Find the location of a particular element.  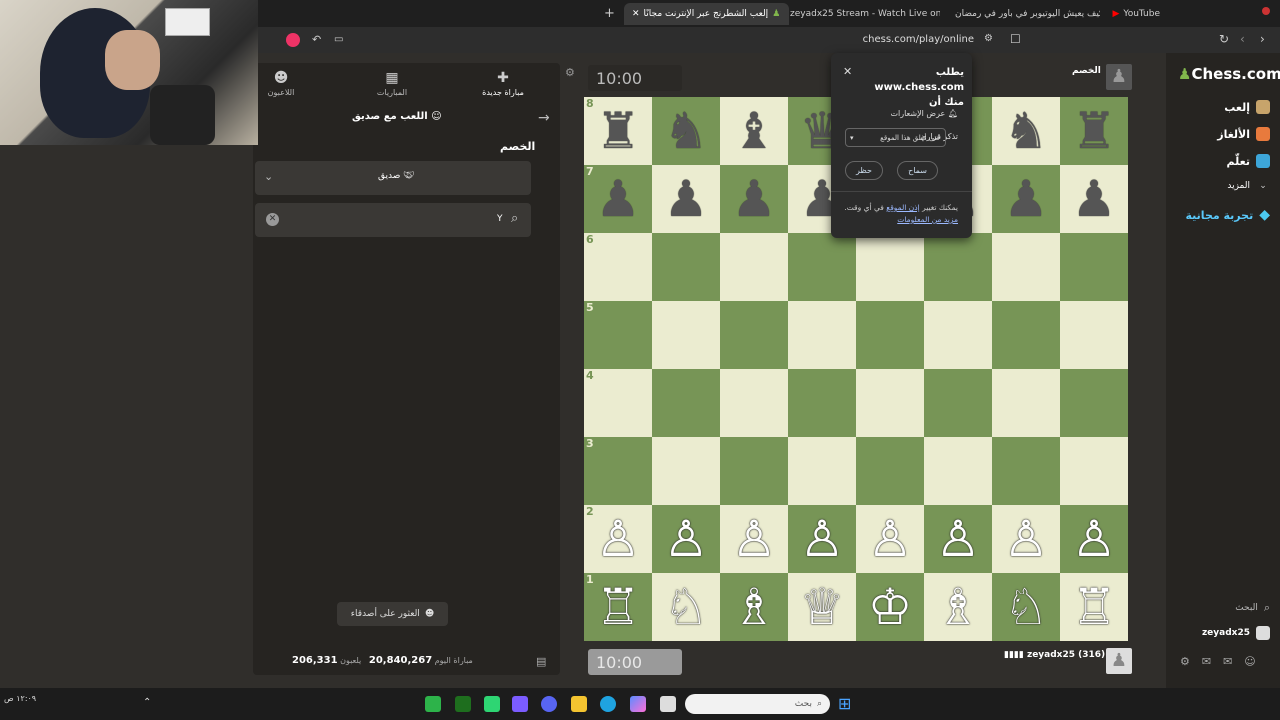

chess-piece: ♞ is located at coordinates (1026, 131).